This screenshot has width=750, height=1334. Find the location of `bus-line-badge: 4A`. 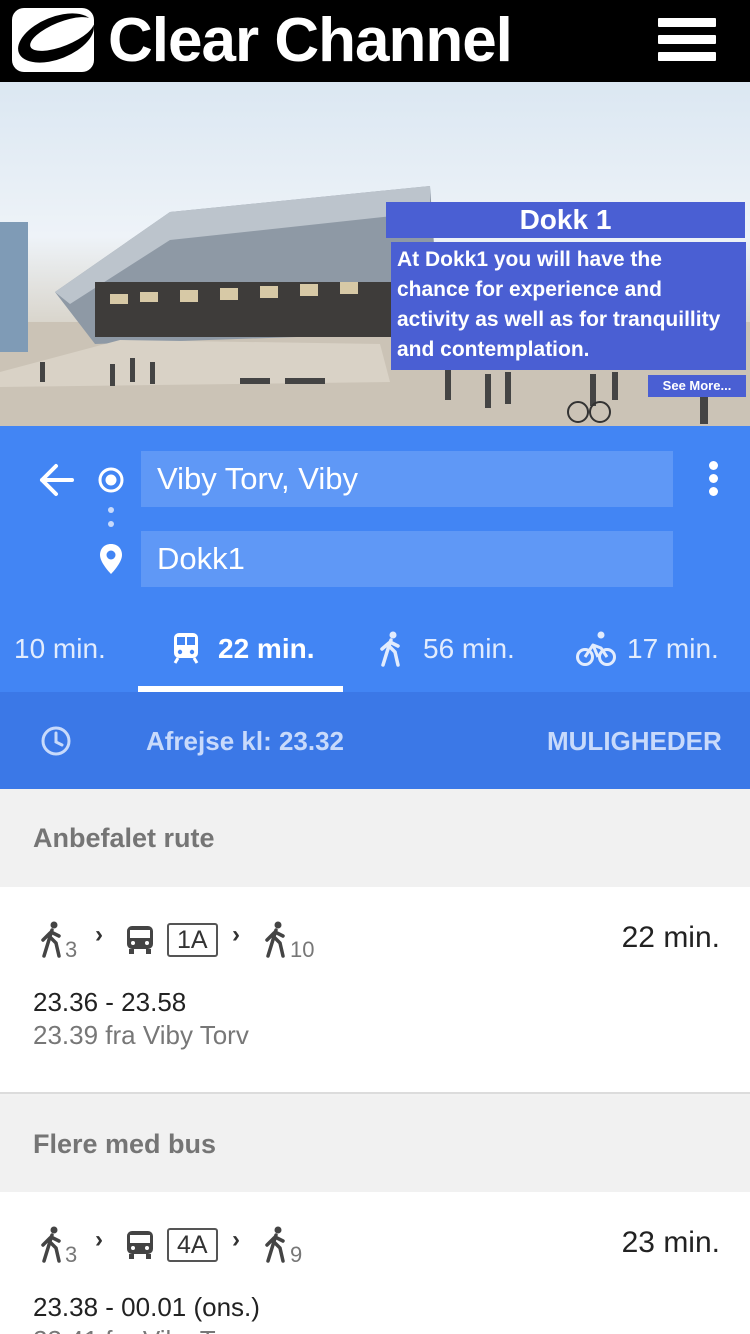

bus-line-badge: 4A is located at coordinates (192, 1245).